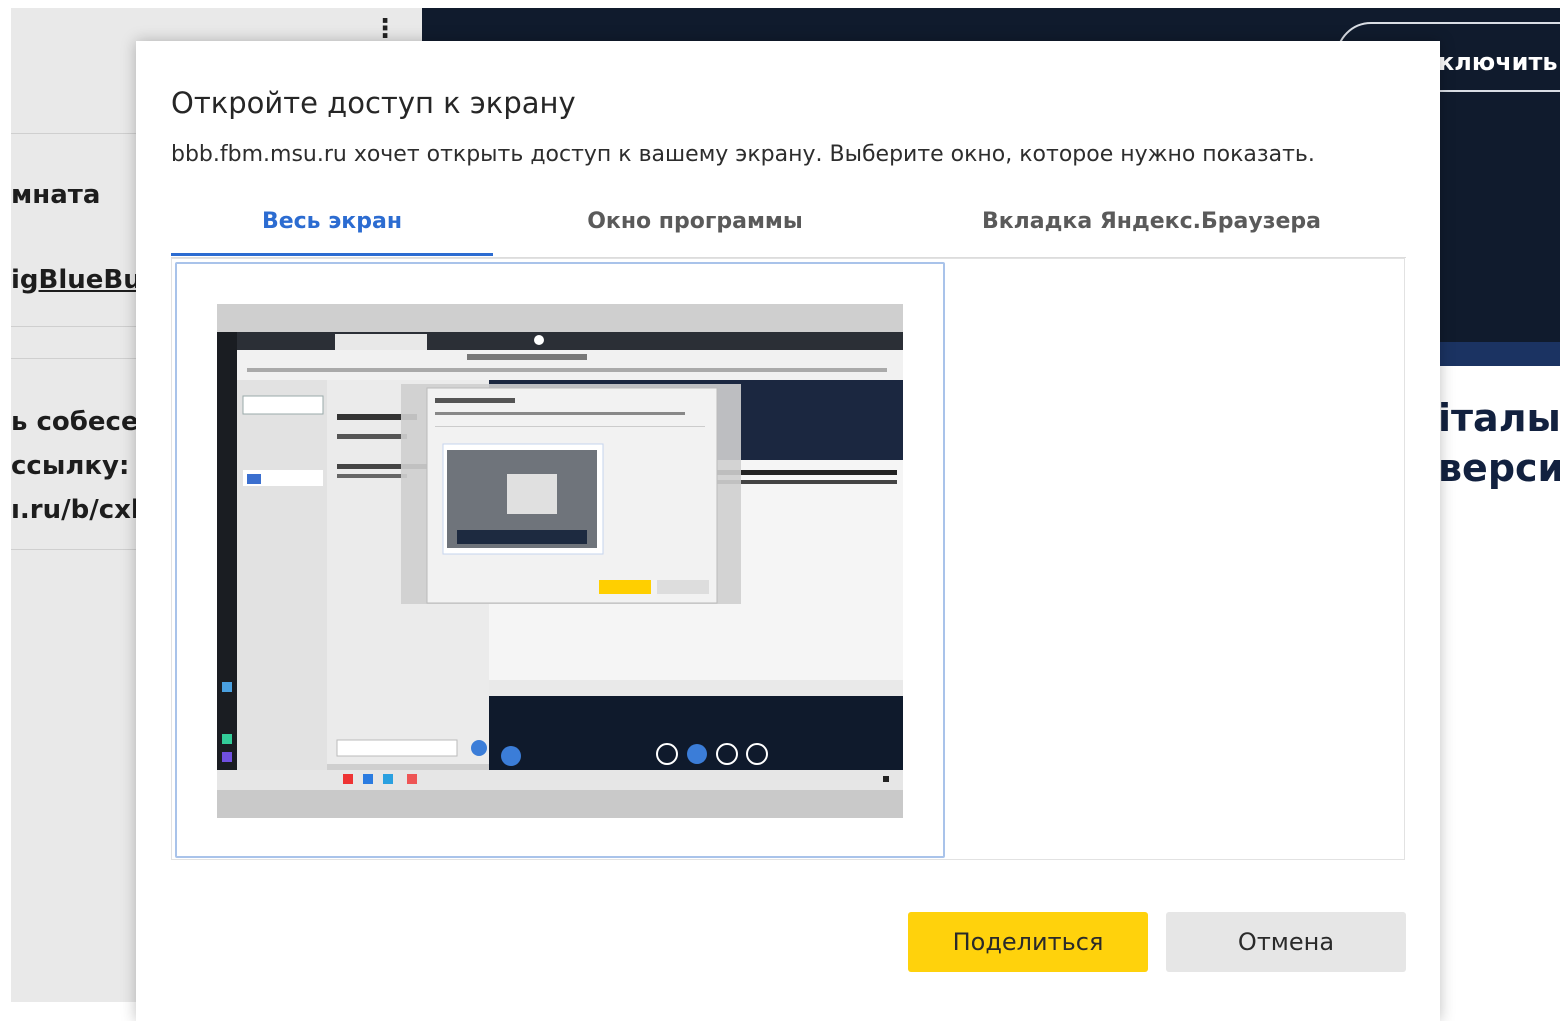 The width and height of the screenshot is (1560, 1021). Describe the element at coordinates (1499, 443) in the screenshot. I see `background-heading: італы верси` at that location.